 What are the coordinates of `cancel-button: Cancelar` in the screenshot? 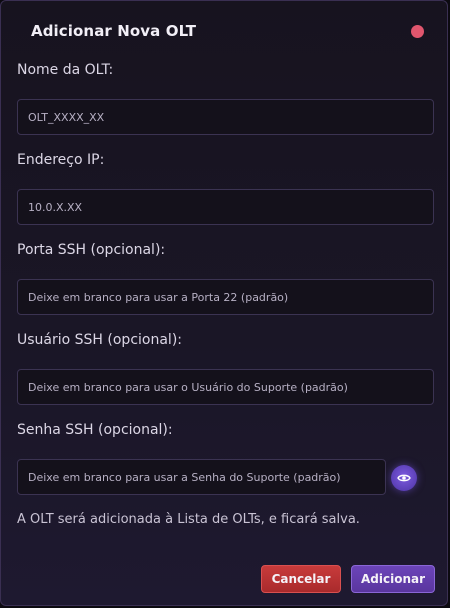 It's located at (301, 579).